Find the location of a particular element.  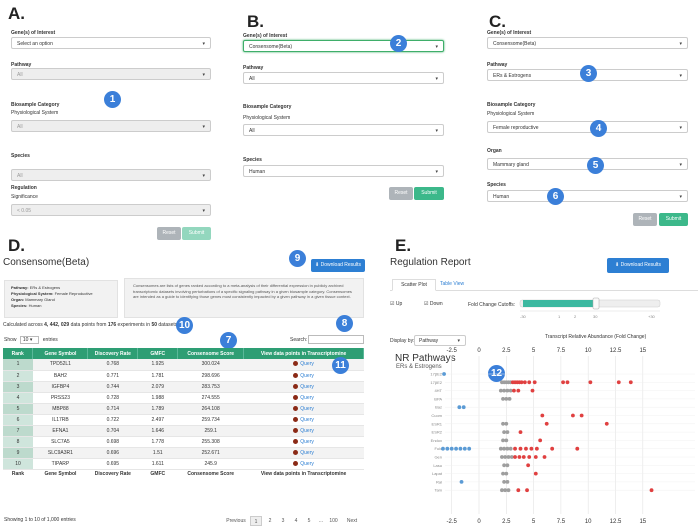

transcriptomine-icon is located at coordinates (296, 408).